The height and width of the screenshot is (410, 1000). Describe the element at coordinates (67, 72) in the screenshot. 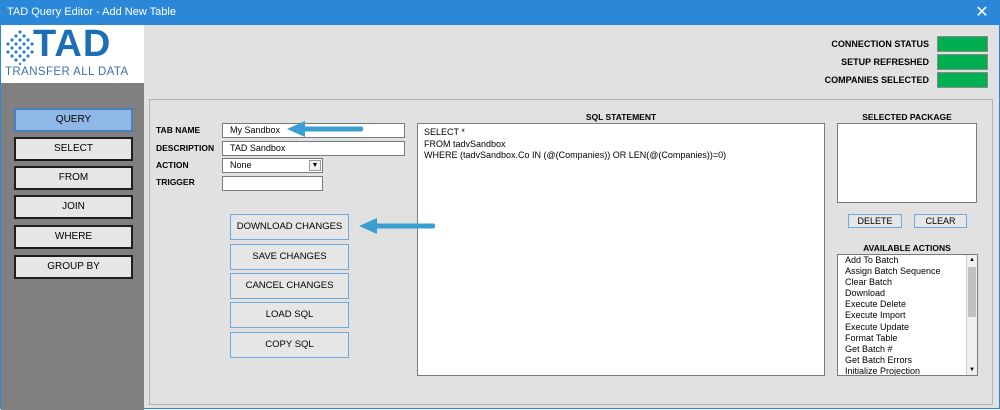

I see `logo-tagline: TRANSFER ALL DATA` at that location.